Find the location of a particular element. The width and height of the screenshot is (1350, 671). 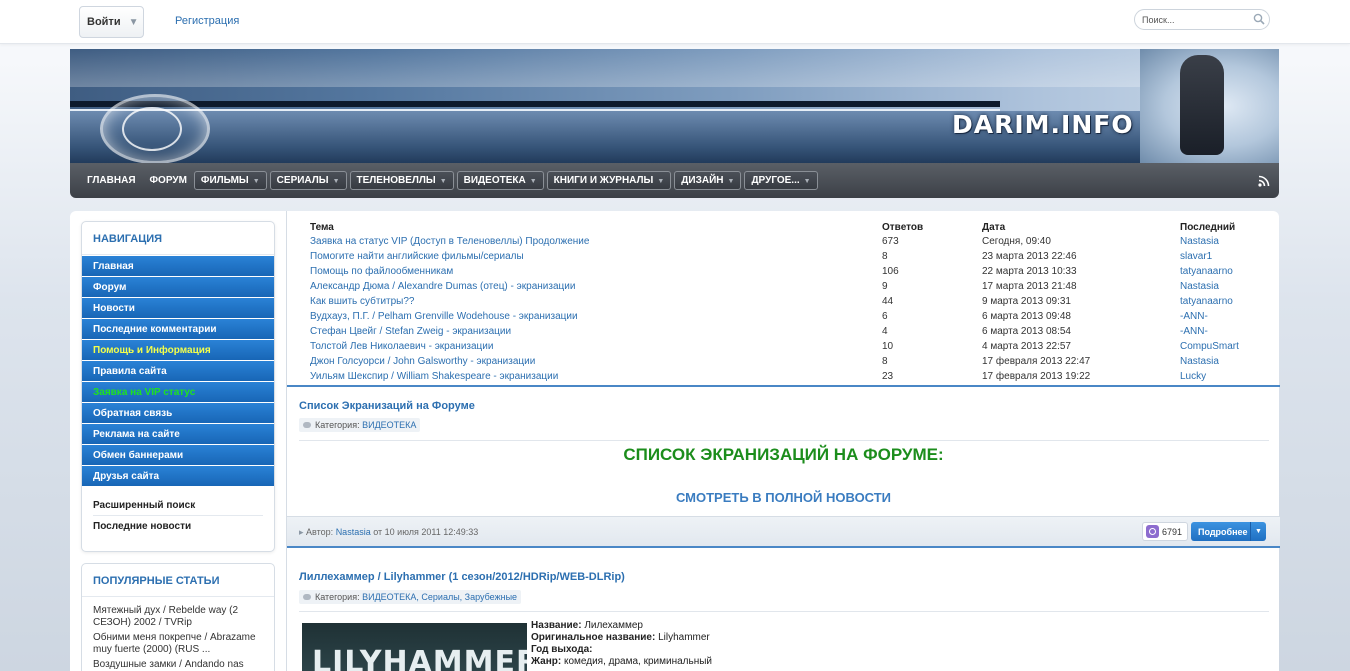

sidebar-item-news: Новости is located at coordinates (178, 308).